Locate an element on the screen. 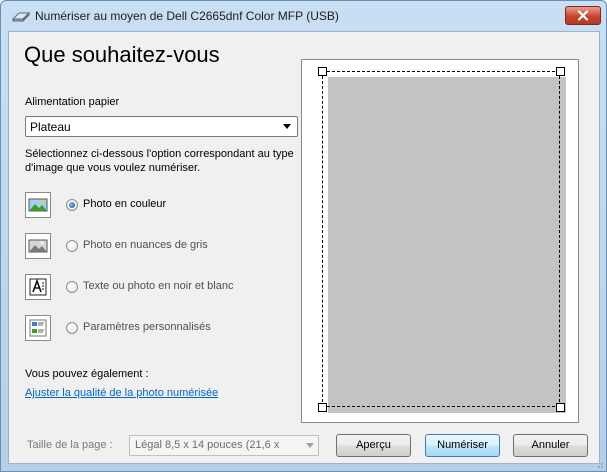 This screenshot has height=472, width=607. scanner-icon is located at coordinates (21, 16).